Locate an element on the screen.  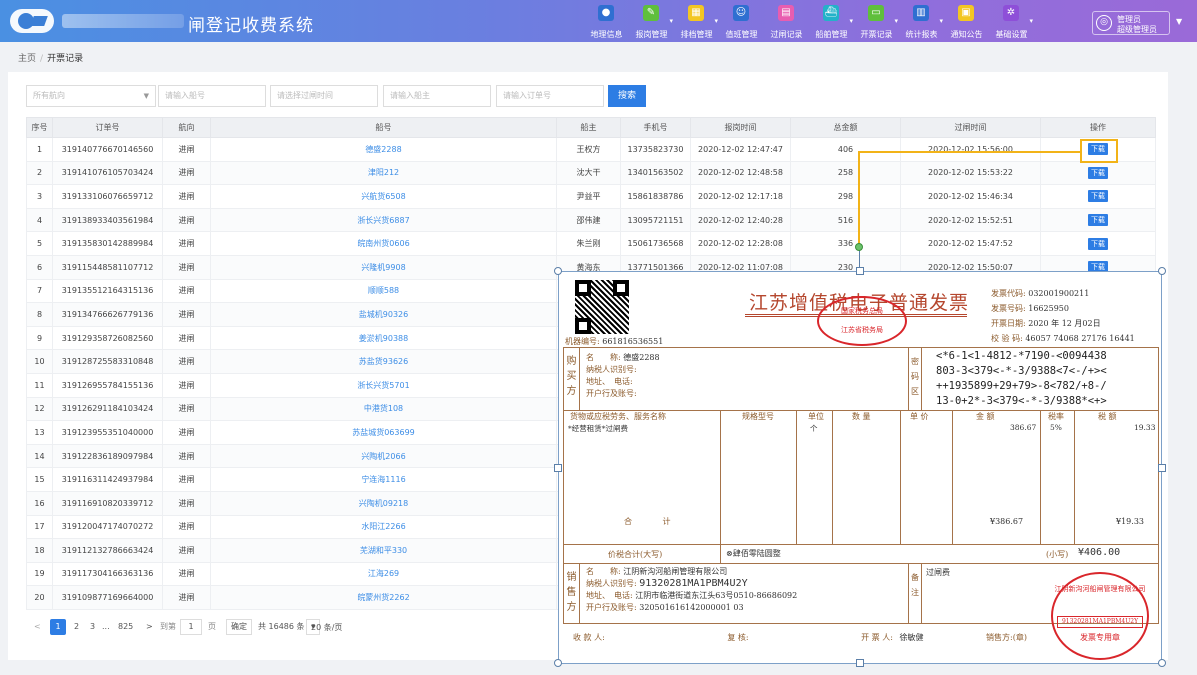
user-menu: ◎ 管理员 超级管理员 is located at coordinates (1131, 23).